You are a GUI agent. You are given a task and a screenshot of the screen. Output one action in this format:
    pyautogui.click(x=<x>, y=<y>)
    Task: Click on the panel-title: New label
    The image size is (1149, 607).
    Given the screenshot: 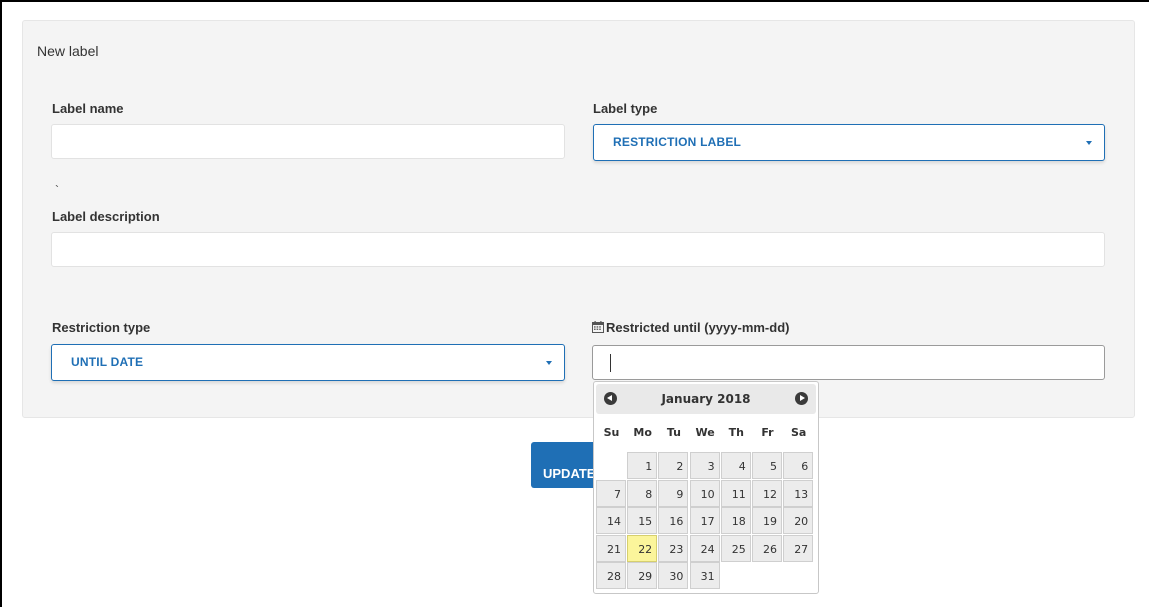 What is the action you would take?
    pyautogui.click(x=68, y=51)
    